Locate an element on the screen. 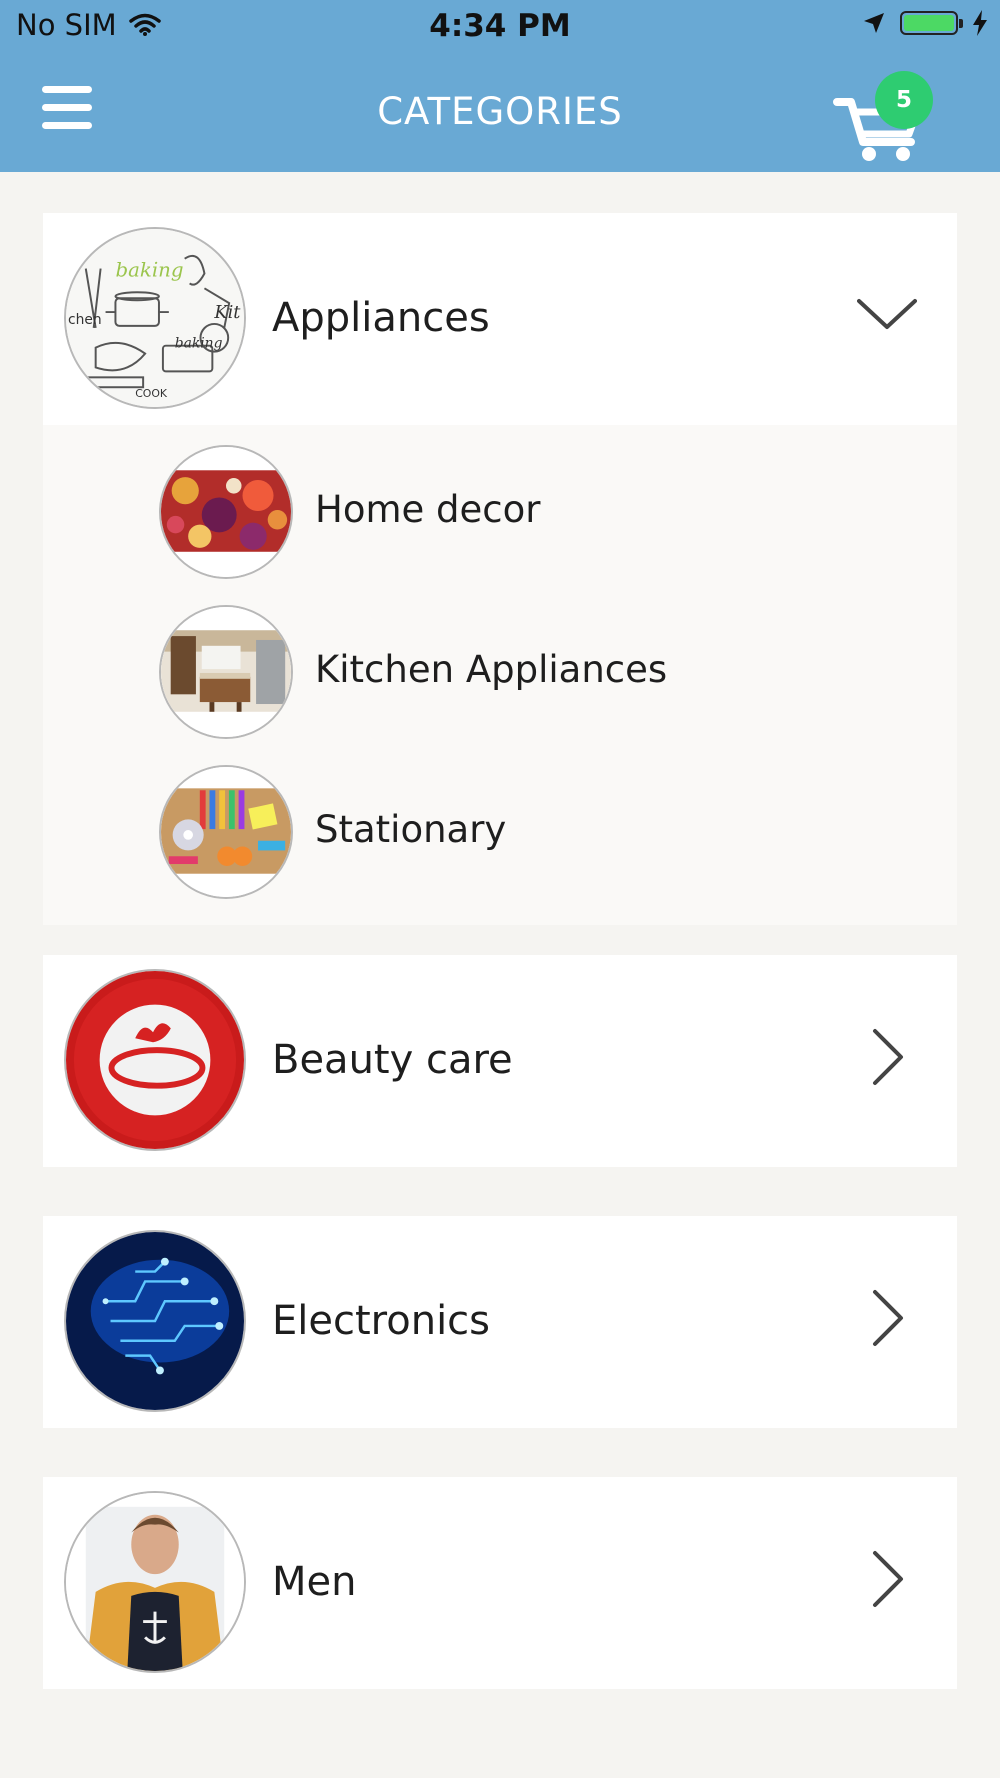 Image resolution: width=1000 pixels, height=1778 pixels. chevron-down-icon is located at coordinates (887, 315).